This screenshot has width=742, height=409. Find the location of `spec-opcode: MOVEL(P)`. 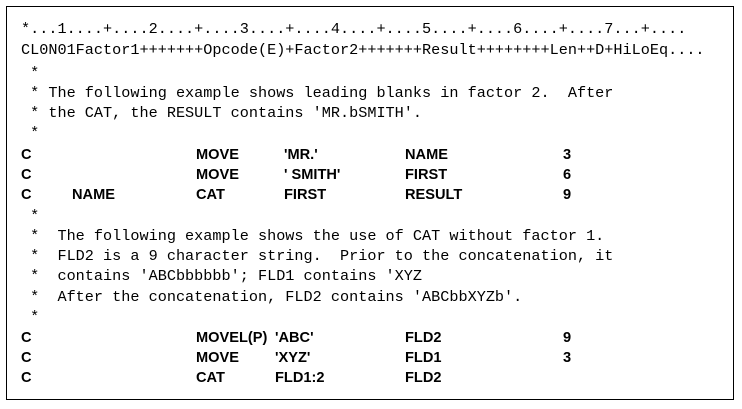

spec-opcode: MOVEL(P) is located at coordinates (232, 338).